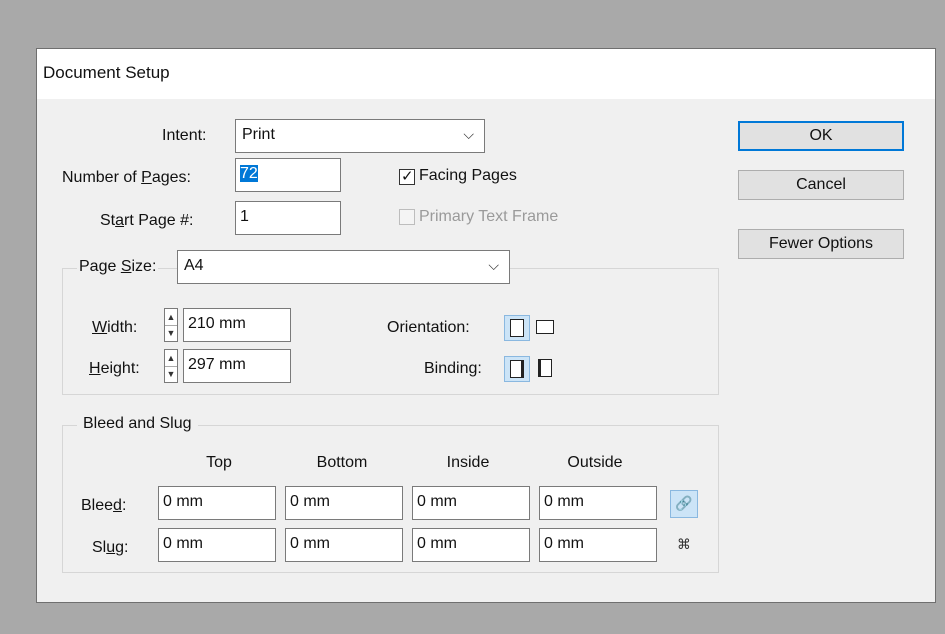 This screenshot has height=634, width=945. Describe the element at coordinates (249, 173) in the screenshot. I see `pages-value: 72` at that location.